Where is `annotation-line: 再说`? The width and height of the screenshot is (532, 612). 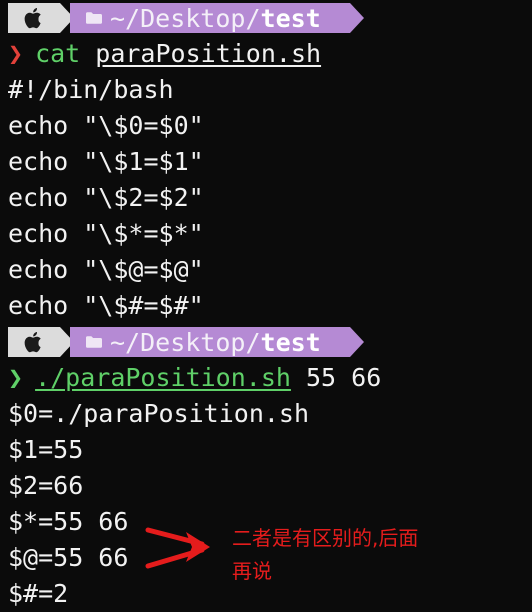
annotation-line: 再说 is located at coordinates (252, 571).